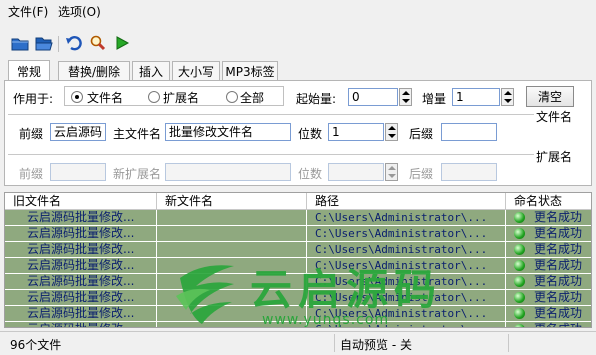 The height and width of the screenshot is (355, 596). I want to click on open-file-icon, so click(20, 43).